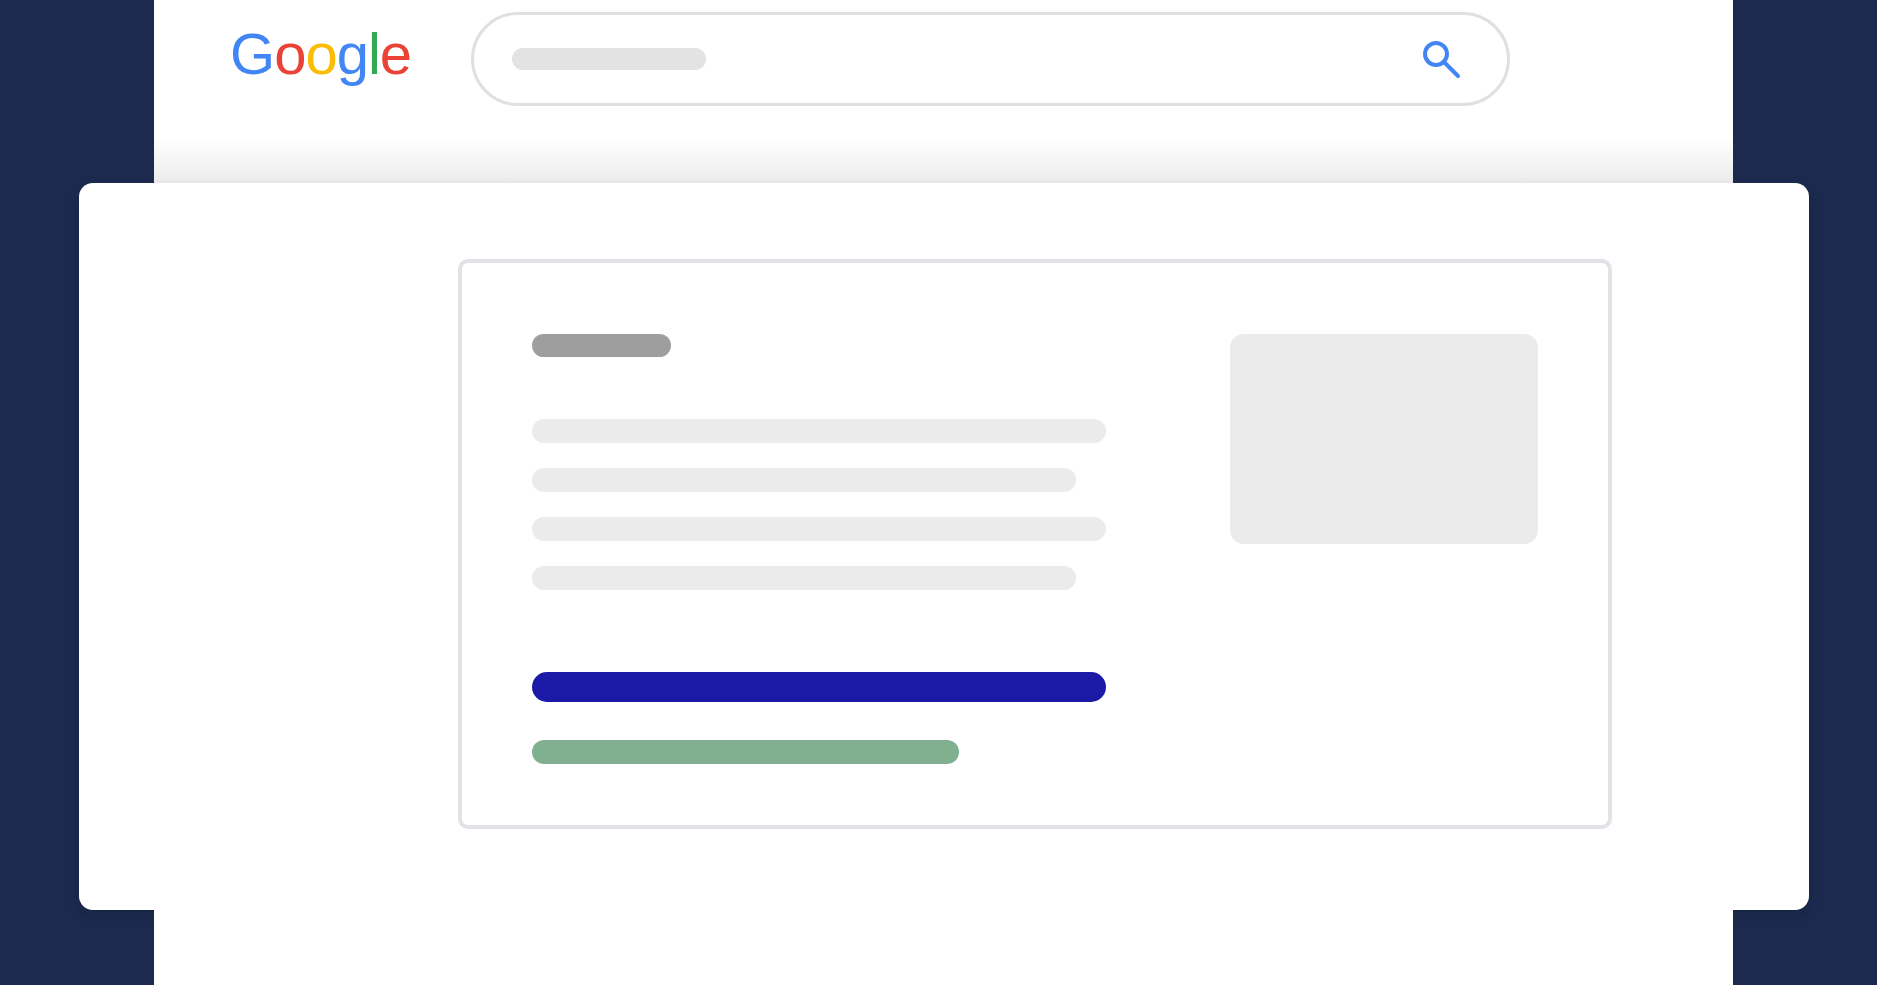 The width and height of the screenshot is (1877, 985). What do you see at coordinates (1441, 59) in the screenshot?
I see `search-icon` at bounding box center [1441, 59].